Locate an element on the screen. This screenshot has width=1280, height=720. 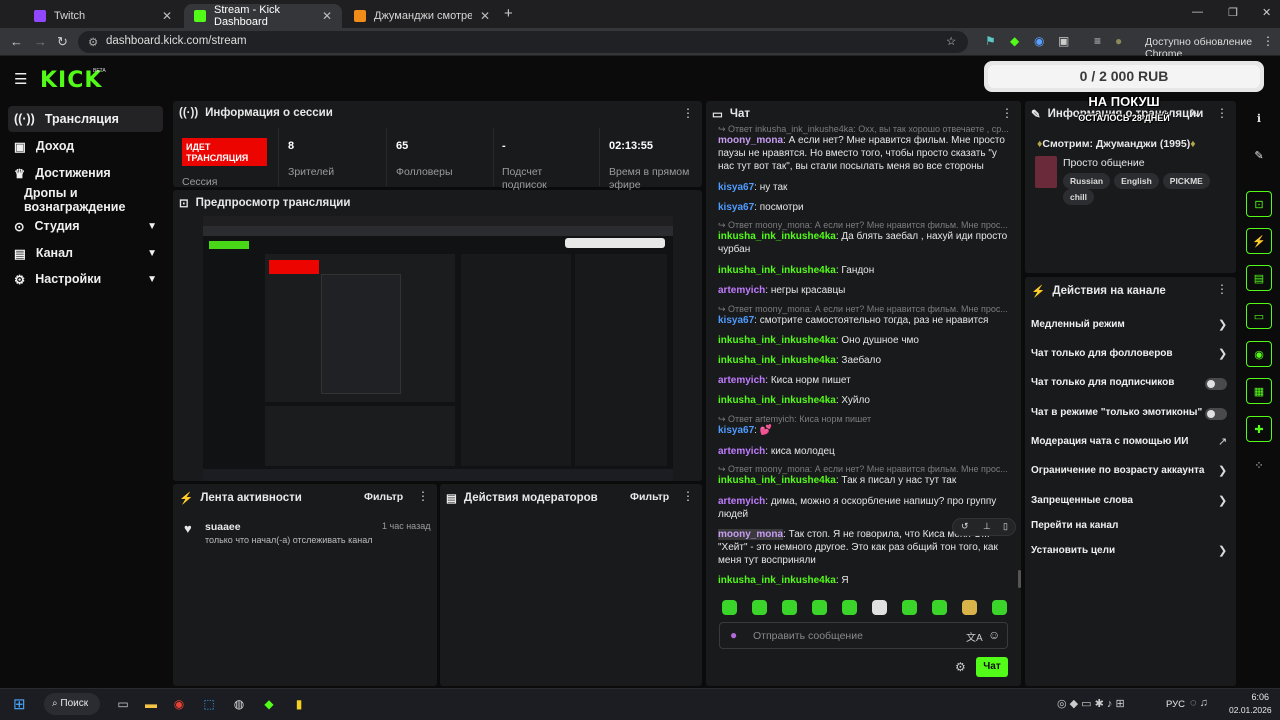
send-chat-button: Чат is located at coordinates (992, 667).